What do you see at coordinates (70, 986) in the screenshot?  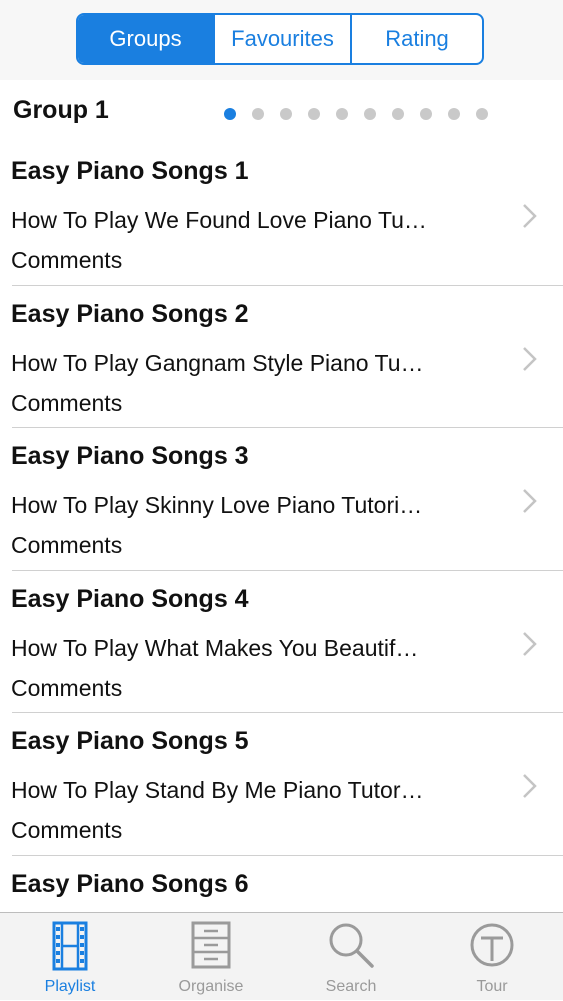 I see `tab-label: Playlist` at bounding box center [70, 986].